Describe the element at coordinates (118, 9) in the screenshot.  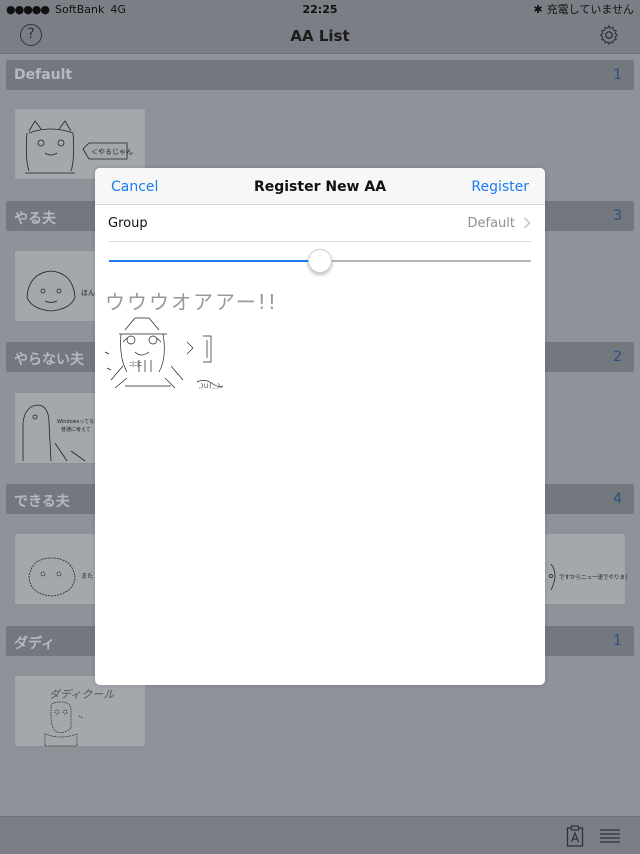
I see `network-type: 4G` at that location.